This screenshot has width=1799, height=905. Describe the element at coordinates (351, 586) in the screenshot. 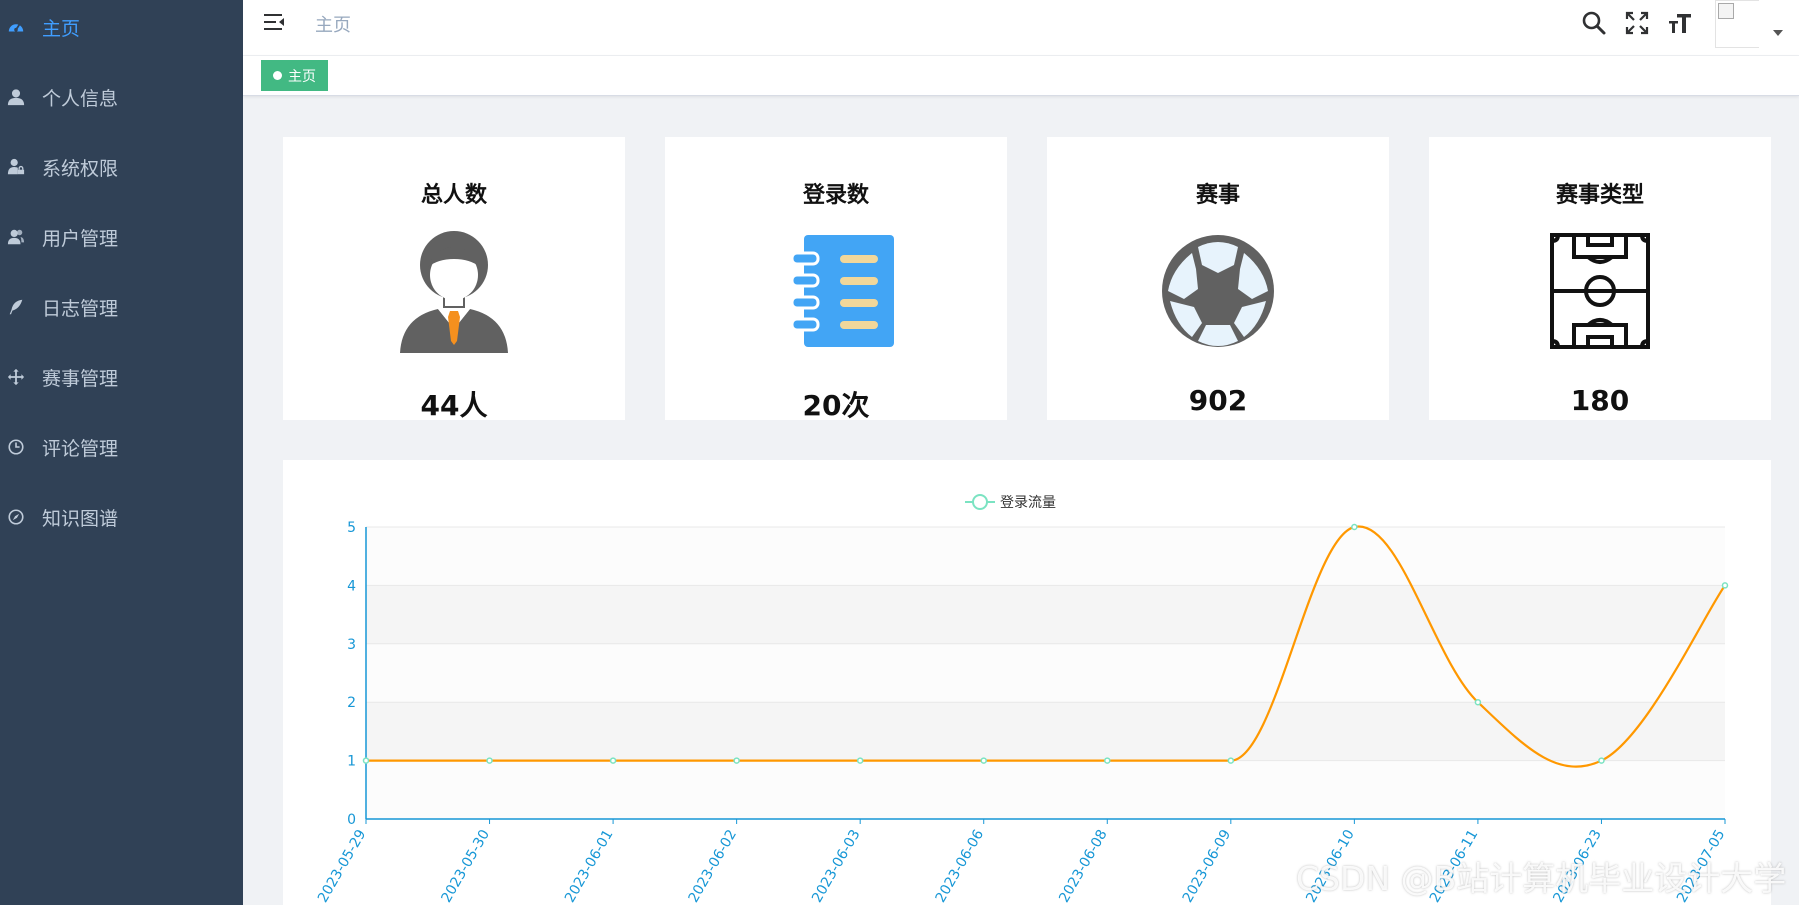

I see `y-tick-label: 4` at that location.